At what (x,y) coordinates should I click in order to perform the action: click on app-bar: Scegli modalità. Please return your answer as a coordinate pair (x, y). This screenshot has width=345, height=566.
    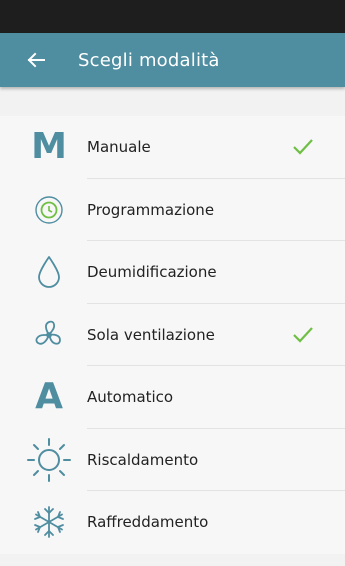
    Looking at the image, I should click on (172, 60).